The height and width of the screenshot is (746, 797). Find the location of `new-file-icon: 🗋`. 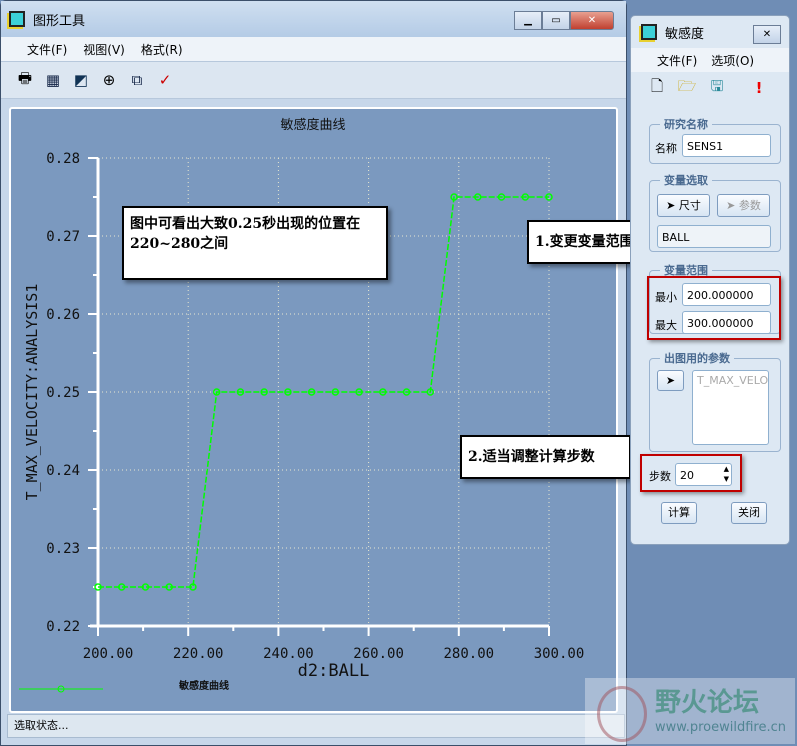

new-file-icon: 🗋 is located at coordinates (657, 87).